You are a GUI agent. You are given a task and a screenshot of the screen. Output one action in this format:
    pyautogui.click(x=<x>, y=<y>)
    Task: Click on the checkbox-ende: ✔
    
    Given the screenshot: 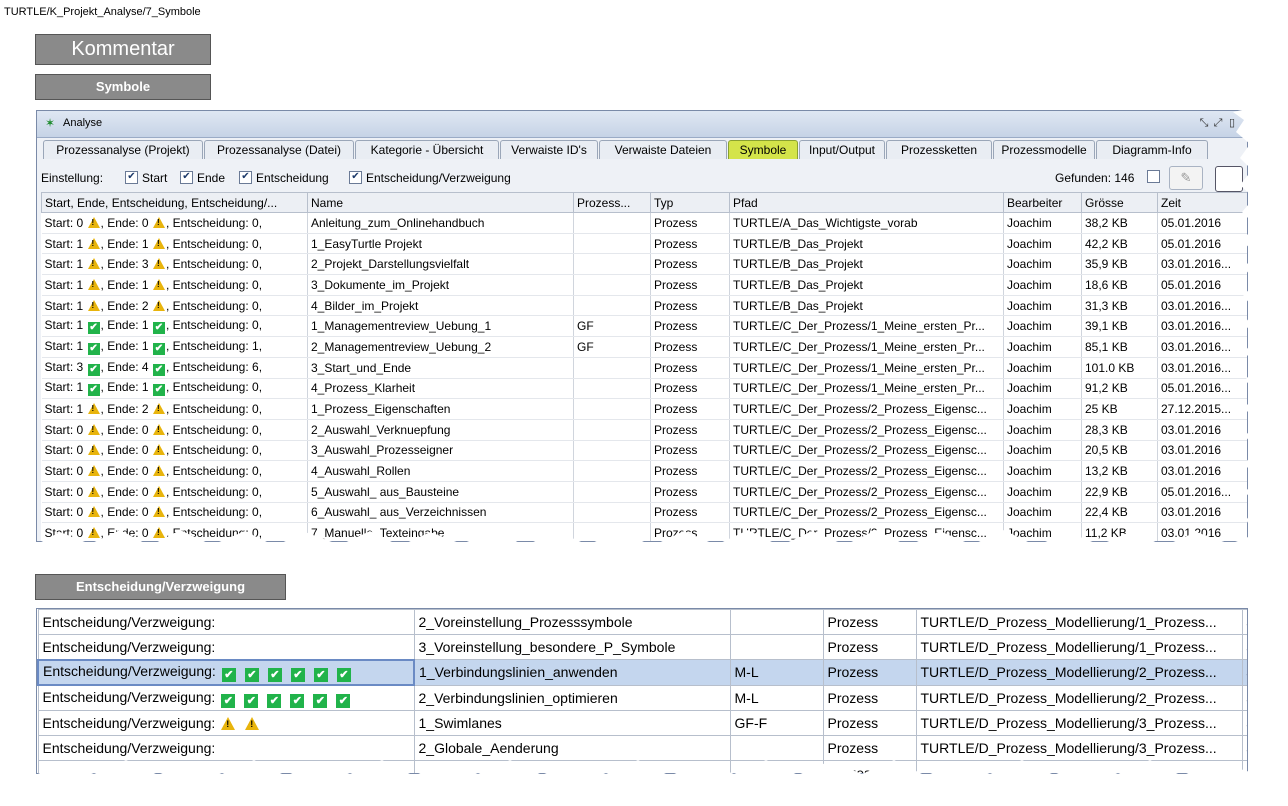 What is the action you would take?
    pyautogui.click(x=186, y=177)
    